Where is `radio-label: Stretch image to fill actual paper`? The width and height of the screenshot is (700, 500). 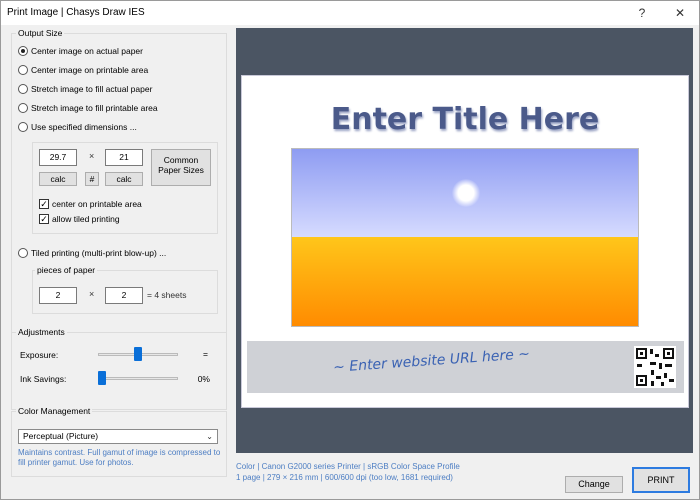
radio-label: Stretch image to fill actual paper is located at coordinates (92, 89).